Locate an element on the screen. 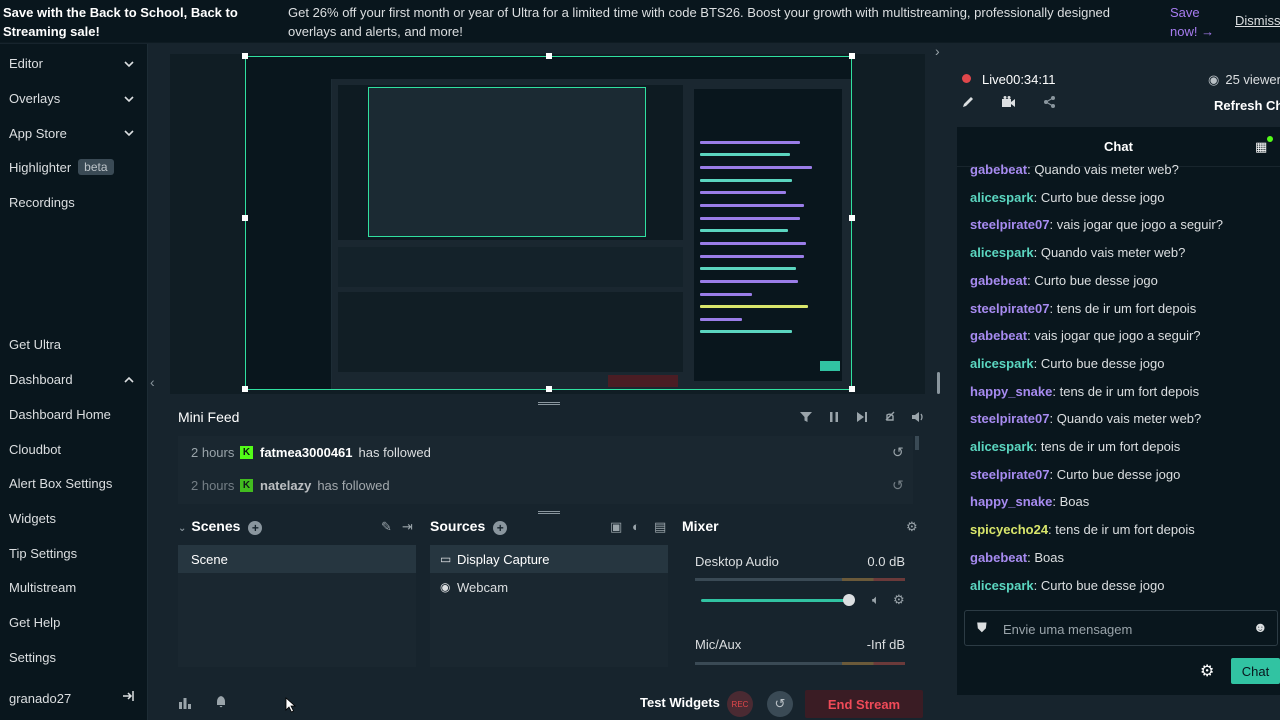  transition-icon: ✎ is located at coordinates (386, 527).